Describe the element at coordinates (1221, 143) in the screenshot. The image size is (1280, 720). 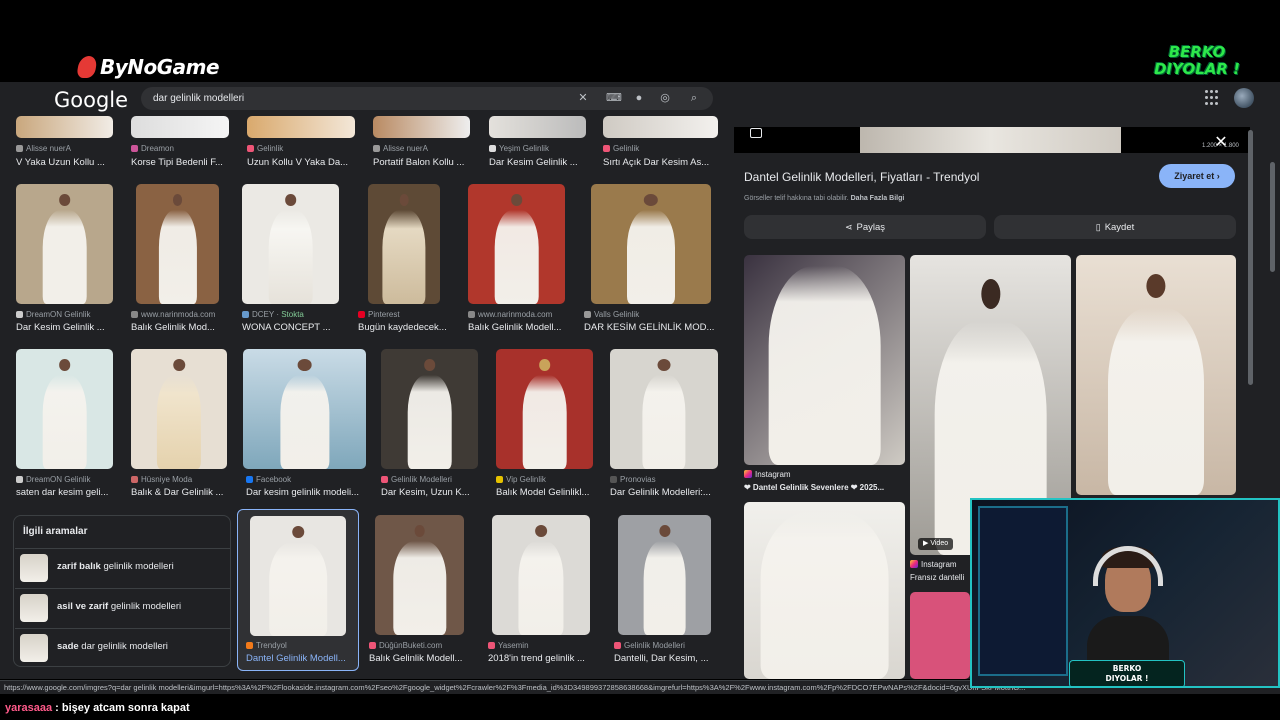
I see `close-icon: ✕` at that location.